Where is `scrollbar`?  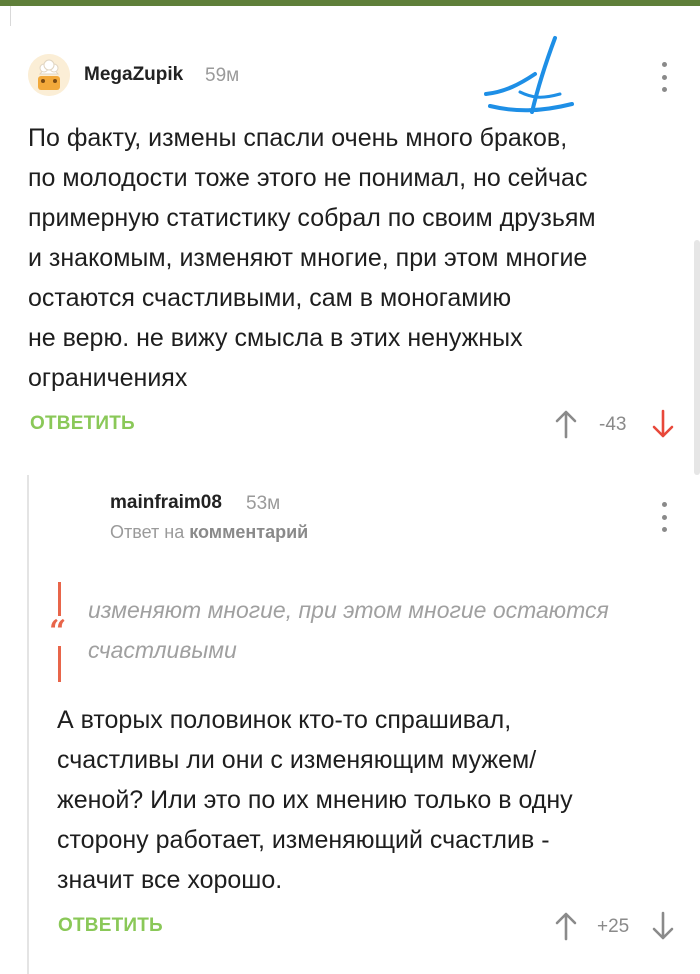 scrollbar is located at coordinates (697, 357).